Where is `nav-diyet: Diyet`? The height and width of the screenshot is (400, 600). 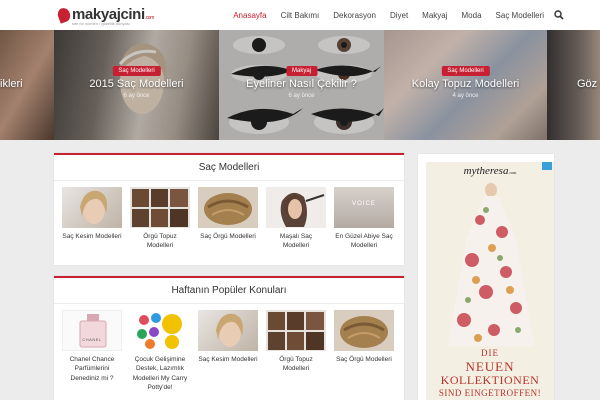
nav-diyet: Diyet is located at coordinates (399, 15).